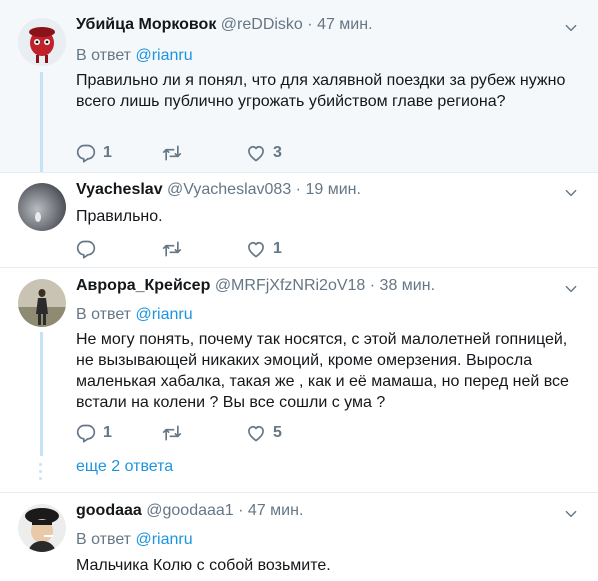  I want to click on user-handle: @MRFjXfzNRi2oV18, so click(290, 285).